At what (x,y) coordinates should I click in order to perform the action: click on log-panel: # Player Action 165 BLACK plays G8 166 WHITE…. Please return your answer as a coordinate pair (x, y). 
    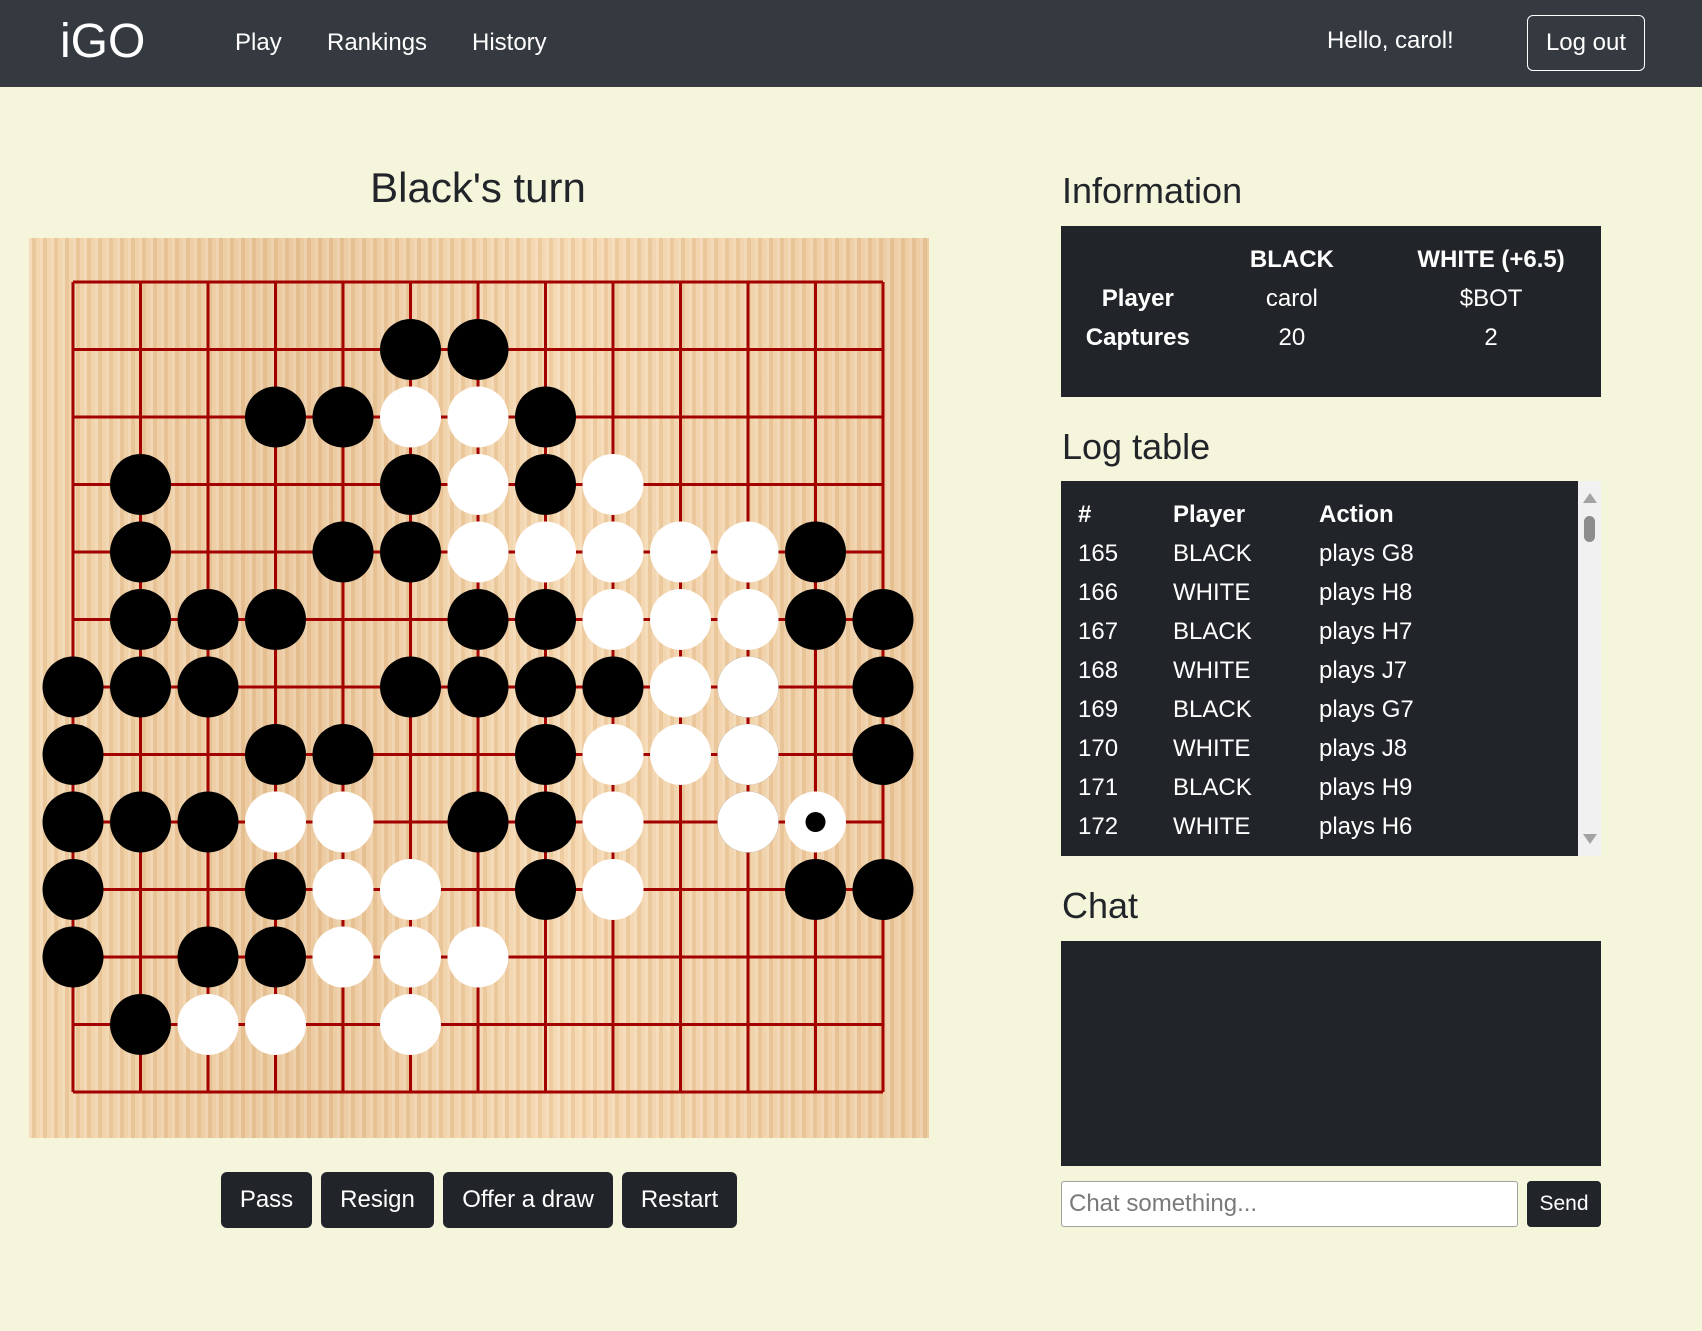
    Looking at the image, I should click on (1331, 668).